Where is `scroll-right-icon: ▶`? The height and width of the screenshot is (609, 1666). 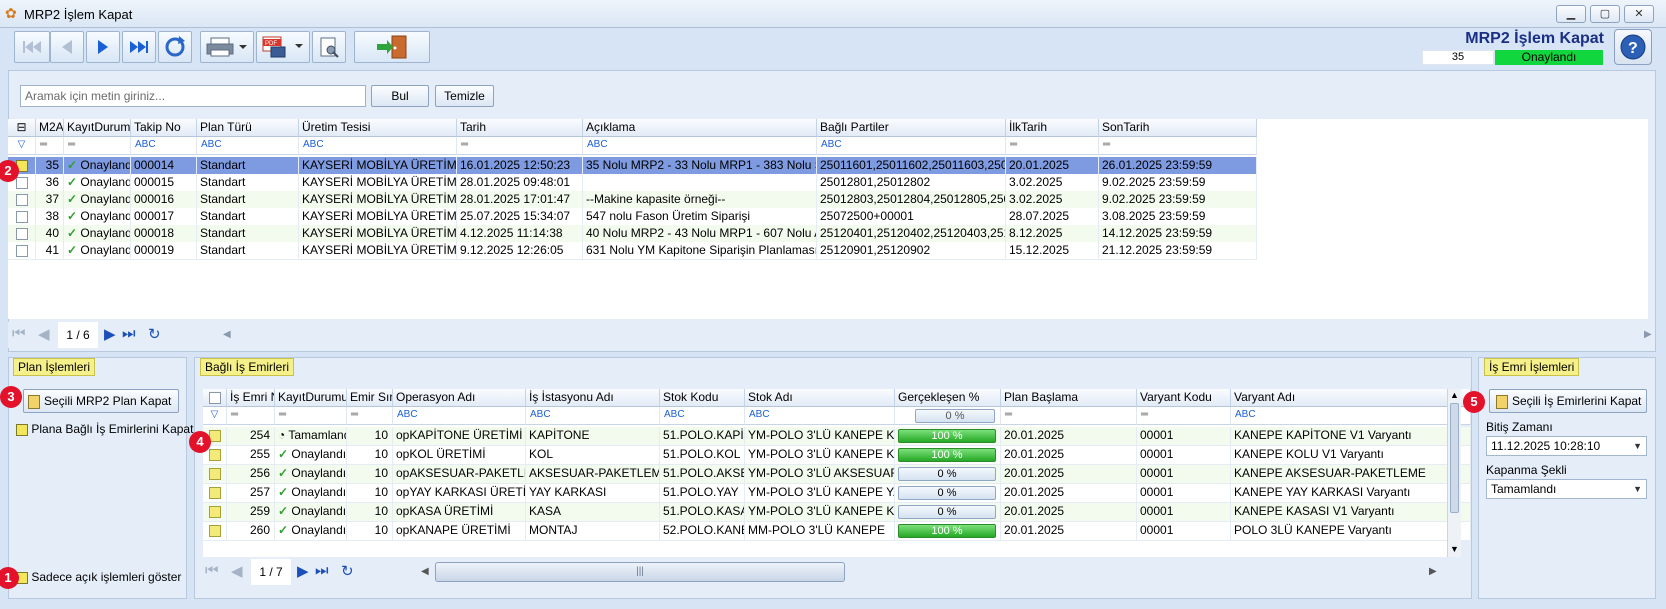
scroll-right-icon: ▶ is located at coordinates (1648, 334).